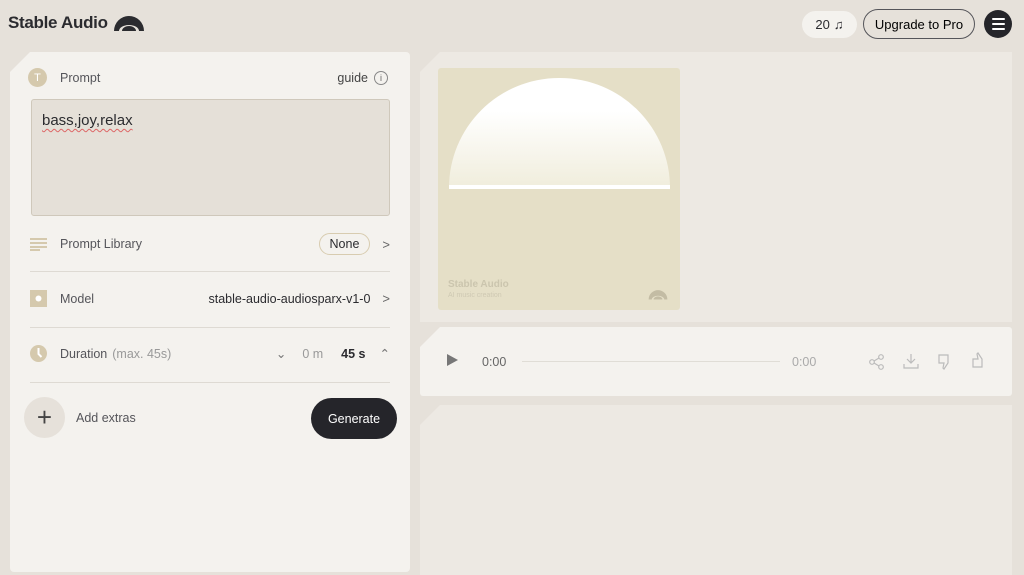 This screenshot has width=1024, height=575. Describe the element at coordinates (945, 362) in the screenshot. I see `thumbs-down-icon` at that location.